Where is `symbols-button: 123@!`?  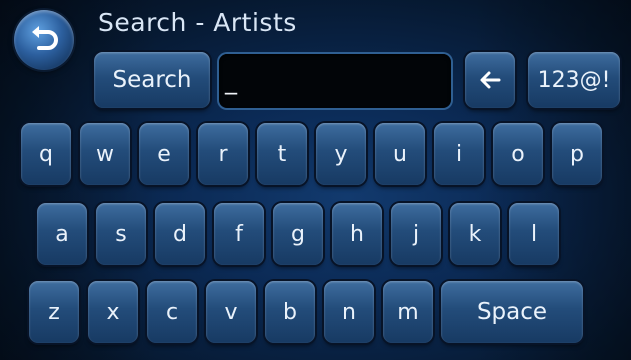 symbols-button: 123@! is located at coordinates (574, 80).